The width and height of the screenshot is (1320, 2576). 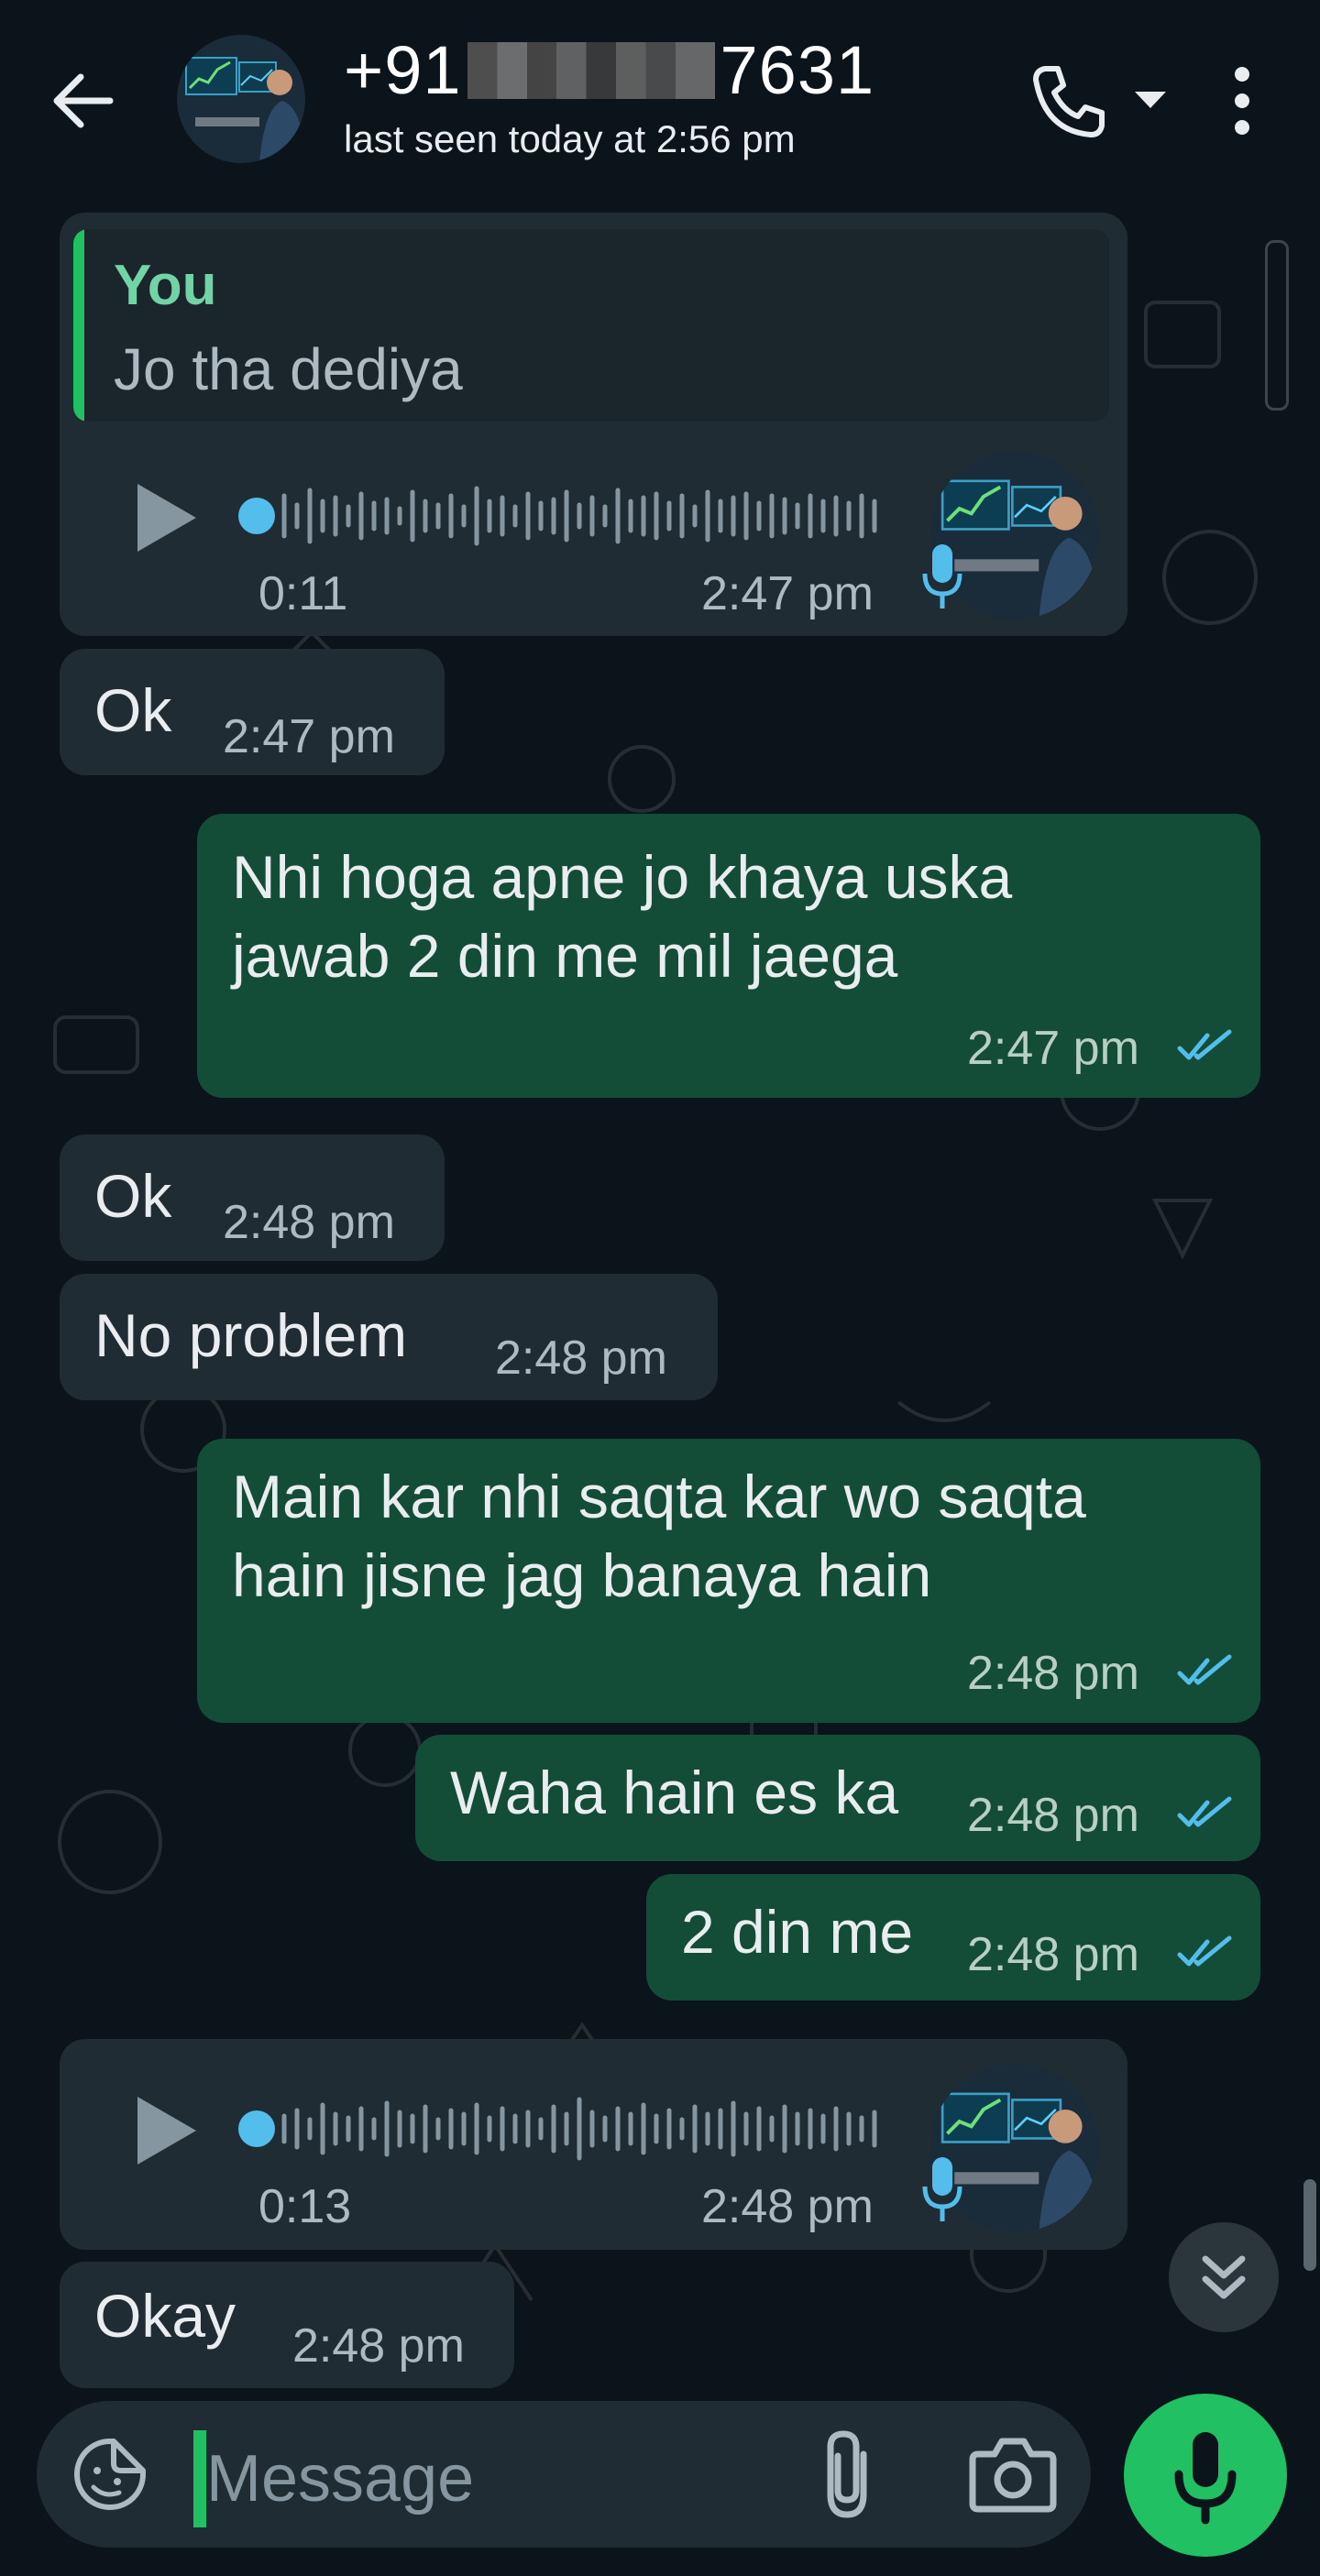 I want to click on message-text: Okay, so click(x=165, y=2316).